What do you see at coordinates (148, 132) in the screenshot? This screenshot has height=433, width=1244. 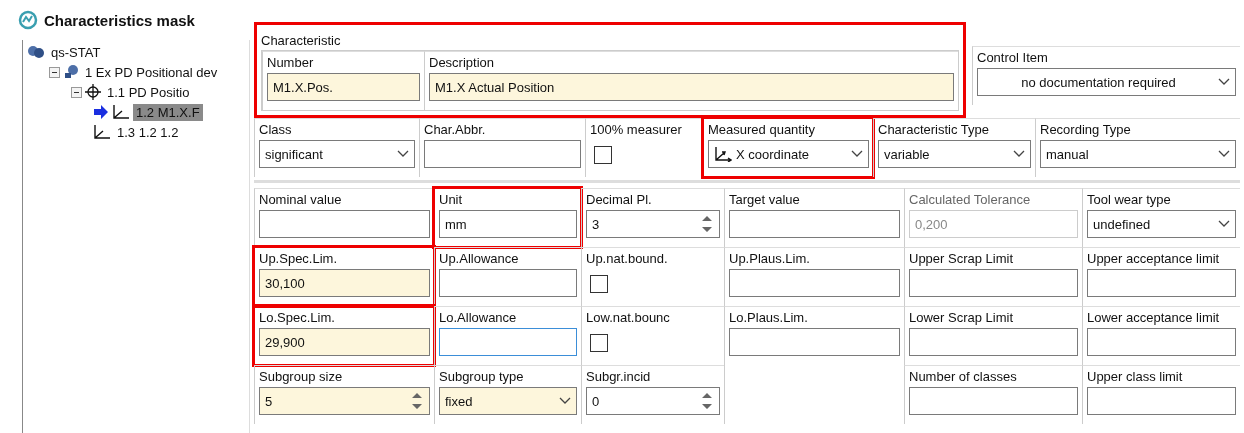 I see `tree-item: 1.3 1.2 1.2` at bounding box center [148, 132].